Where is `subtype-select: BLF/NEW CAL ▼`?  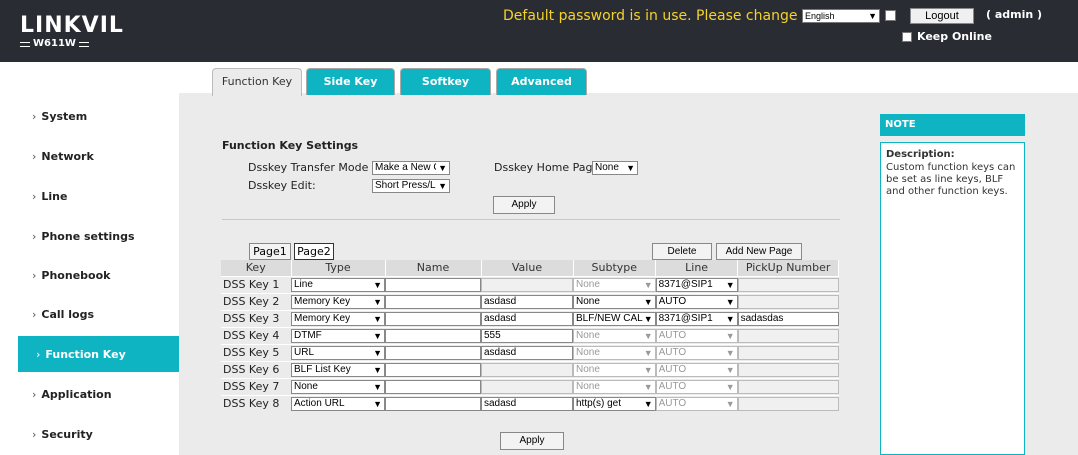 subtype-select: BLF/NEW CAL ▼ is located at coordinates (614, 318).